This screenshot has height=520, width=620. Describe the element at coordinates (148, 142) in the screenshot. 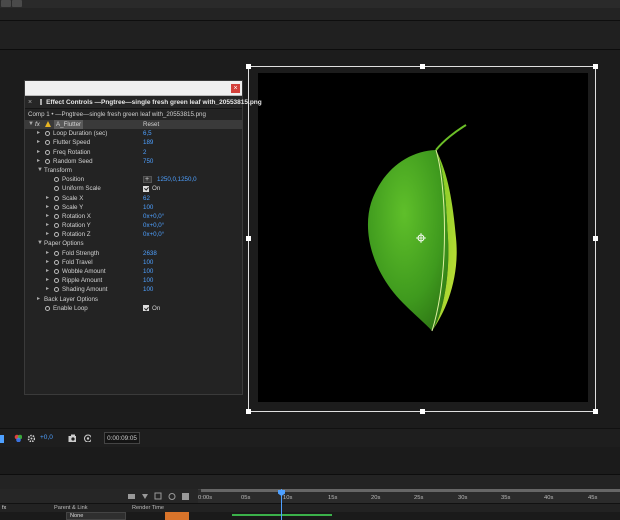

I see `param-value: 189` at that location.